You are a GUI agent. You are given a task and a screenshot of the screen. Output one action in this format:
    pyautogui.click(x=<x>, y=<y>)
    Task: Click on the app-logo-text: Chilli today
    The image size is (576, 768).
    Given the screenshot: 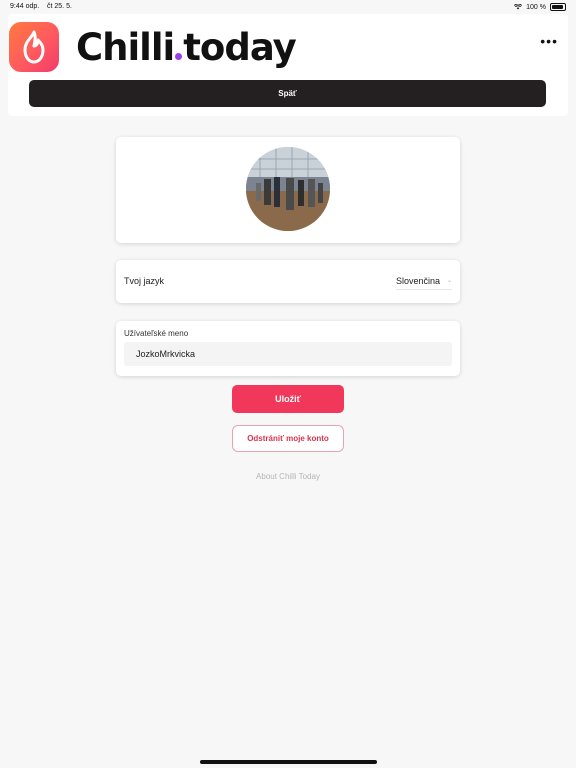 What is the action you would take?
    pyautogui.click(x=186, y=47)
    